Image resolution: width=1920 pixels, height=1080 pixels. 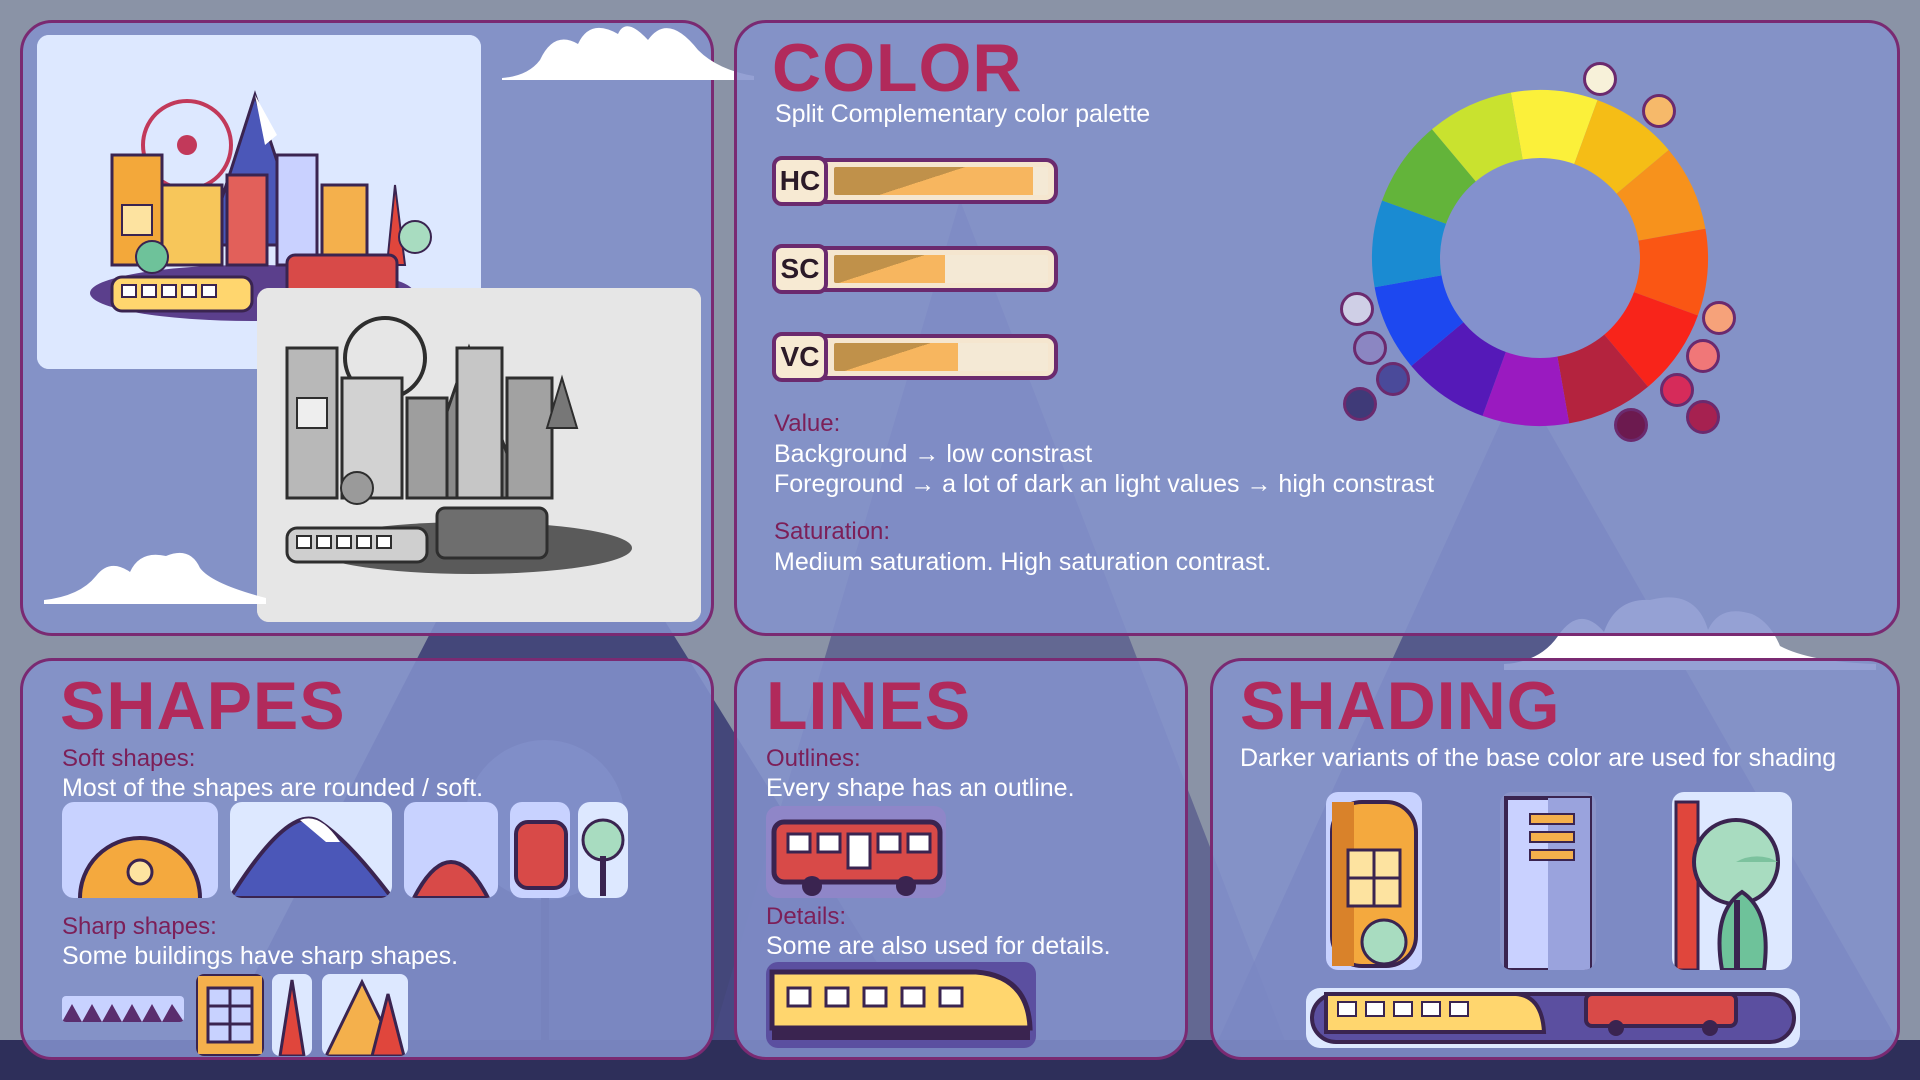 I want to click on outline-bus-example, so click(x=856, y=852).